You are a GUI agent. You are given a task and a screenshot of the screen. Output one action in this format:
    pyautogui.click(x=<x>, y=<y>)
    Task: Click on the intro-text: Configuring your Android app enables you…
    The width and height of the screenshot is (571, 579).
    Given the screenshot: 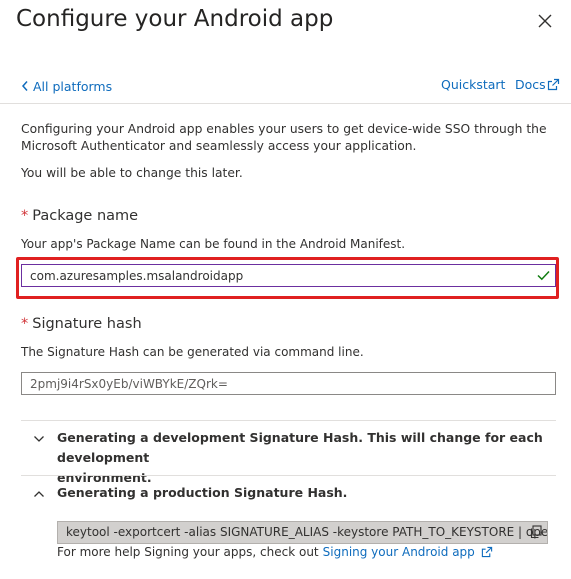 What is the action you would take?
    pyautogui.click(x=284, y=137)
    